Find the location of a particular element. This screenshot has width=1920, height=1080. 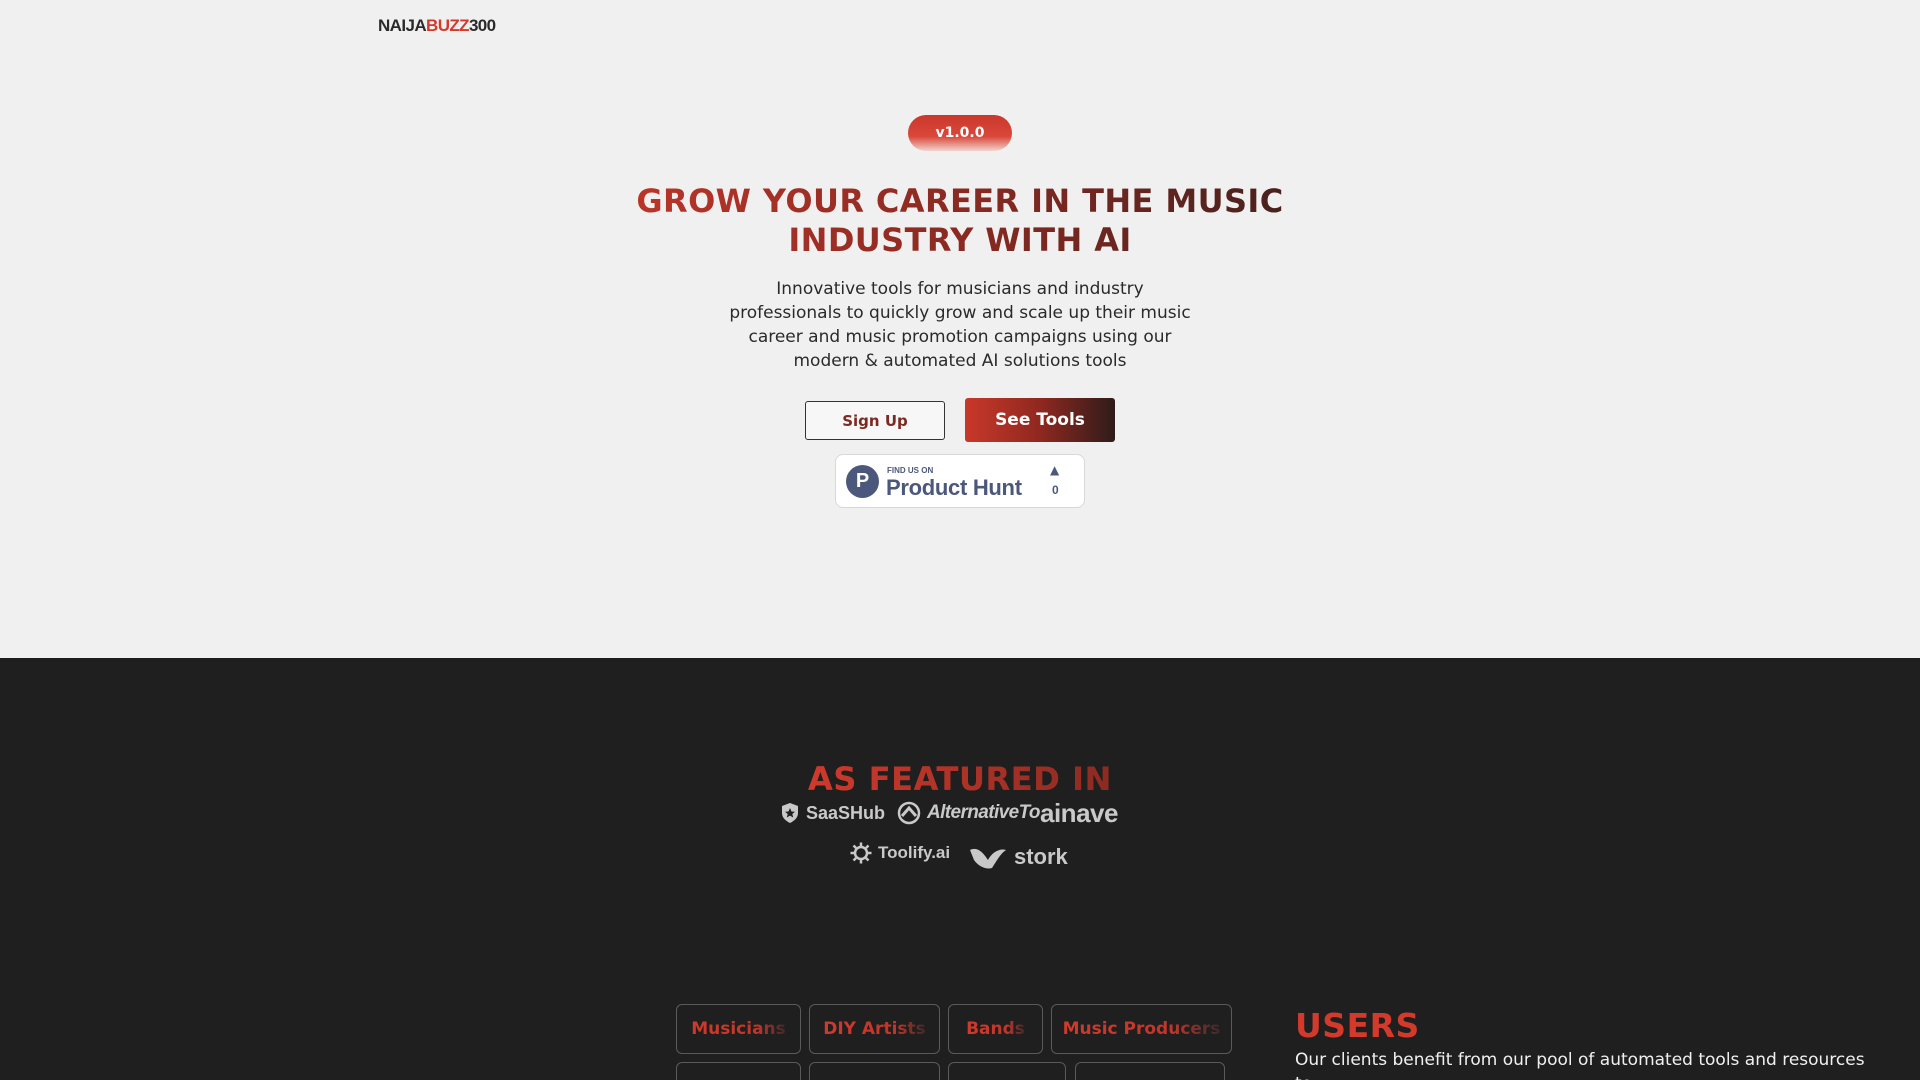

logo-text-buzz: BUZZ is located at coordinates (448, 25).